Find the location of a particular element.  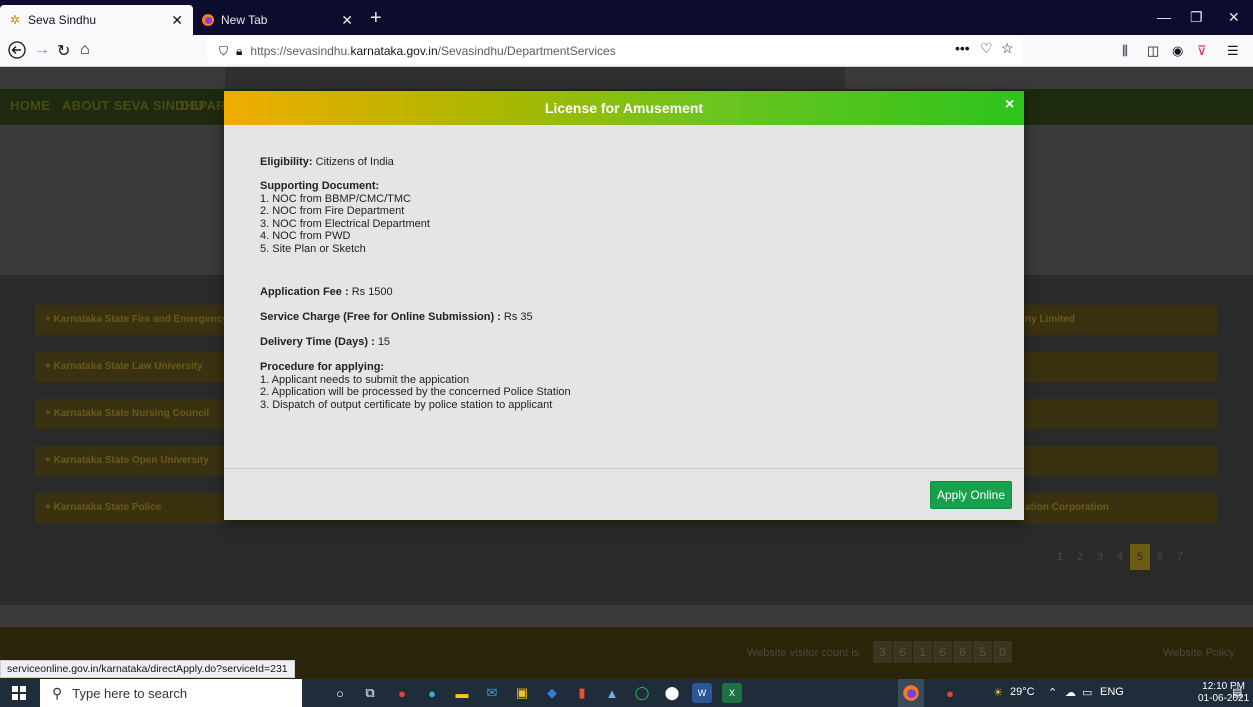

cortana-icon: ○ is located at coordinates (340, 693).